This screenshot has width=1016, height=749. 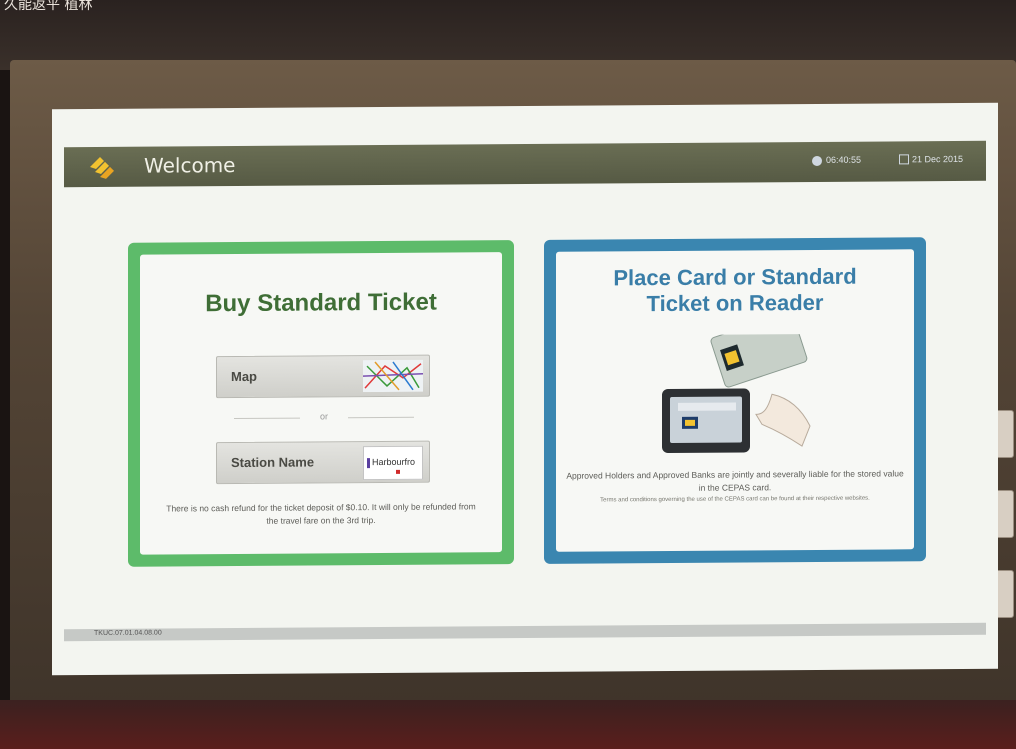 I want to click on status-bar: TKUC.07.01.04.08.00, so click(x=525, y=632).